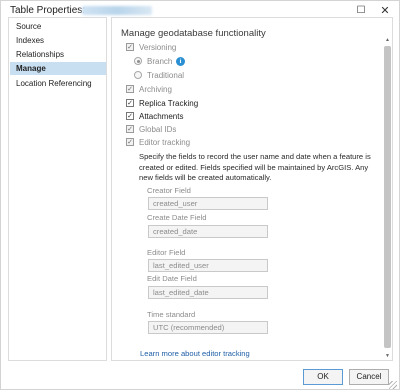 Image resolution: width=400 pixels, height=390 pixels. I want to click on blurred-table-name, so click(117, 10).